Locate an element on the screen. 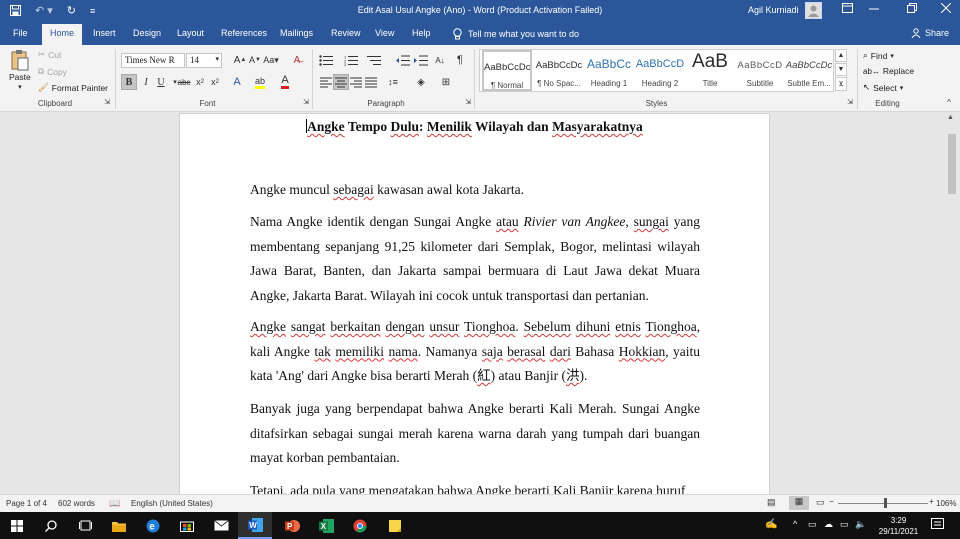 This screenshot has width=960, height=539. zoom-in-icon: + is located at coordinates (931, 501).